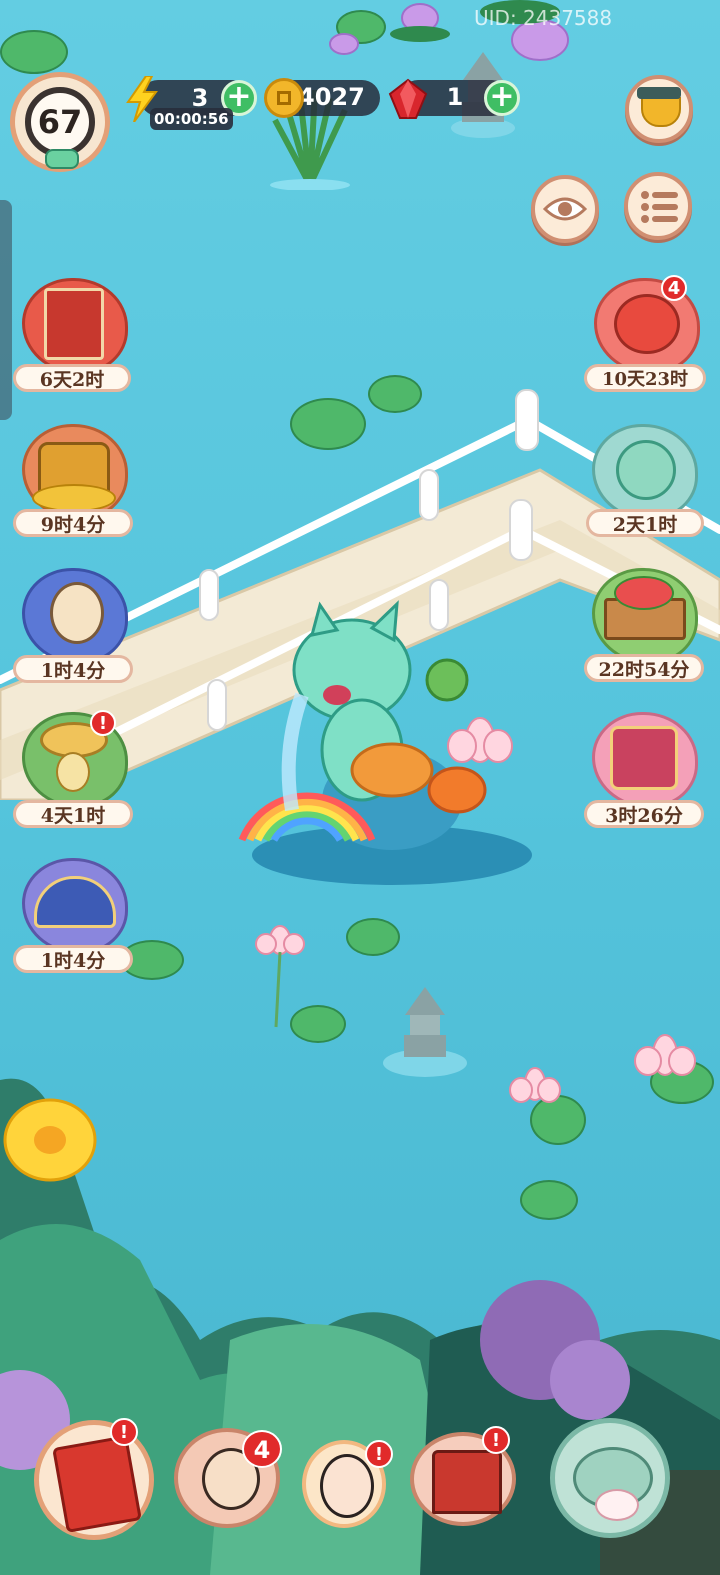  I want to click on list-icon, so click(659, 207).